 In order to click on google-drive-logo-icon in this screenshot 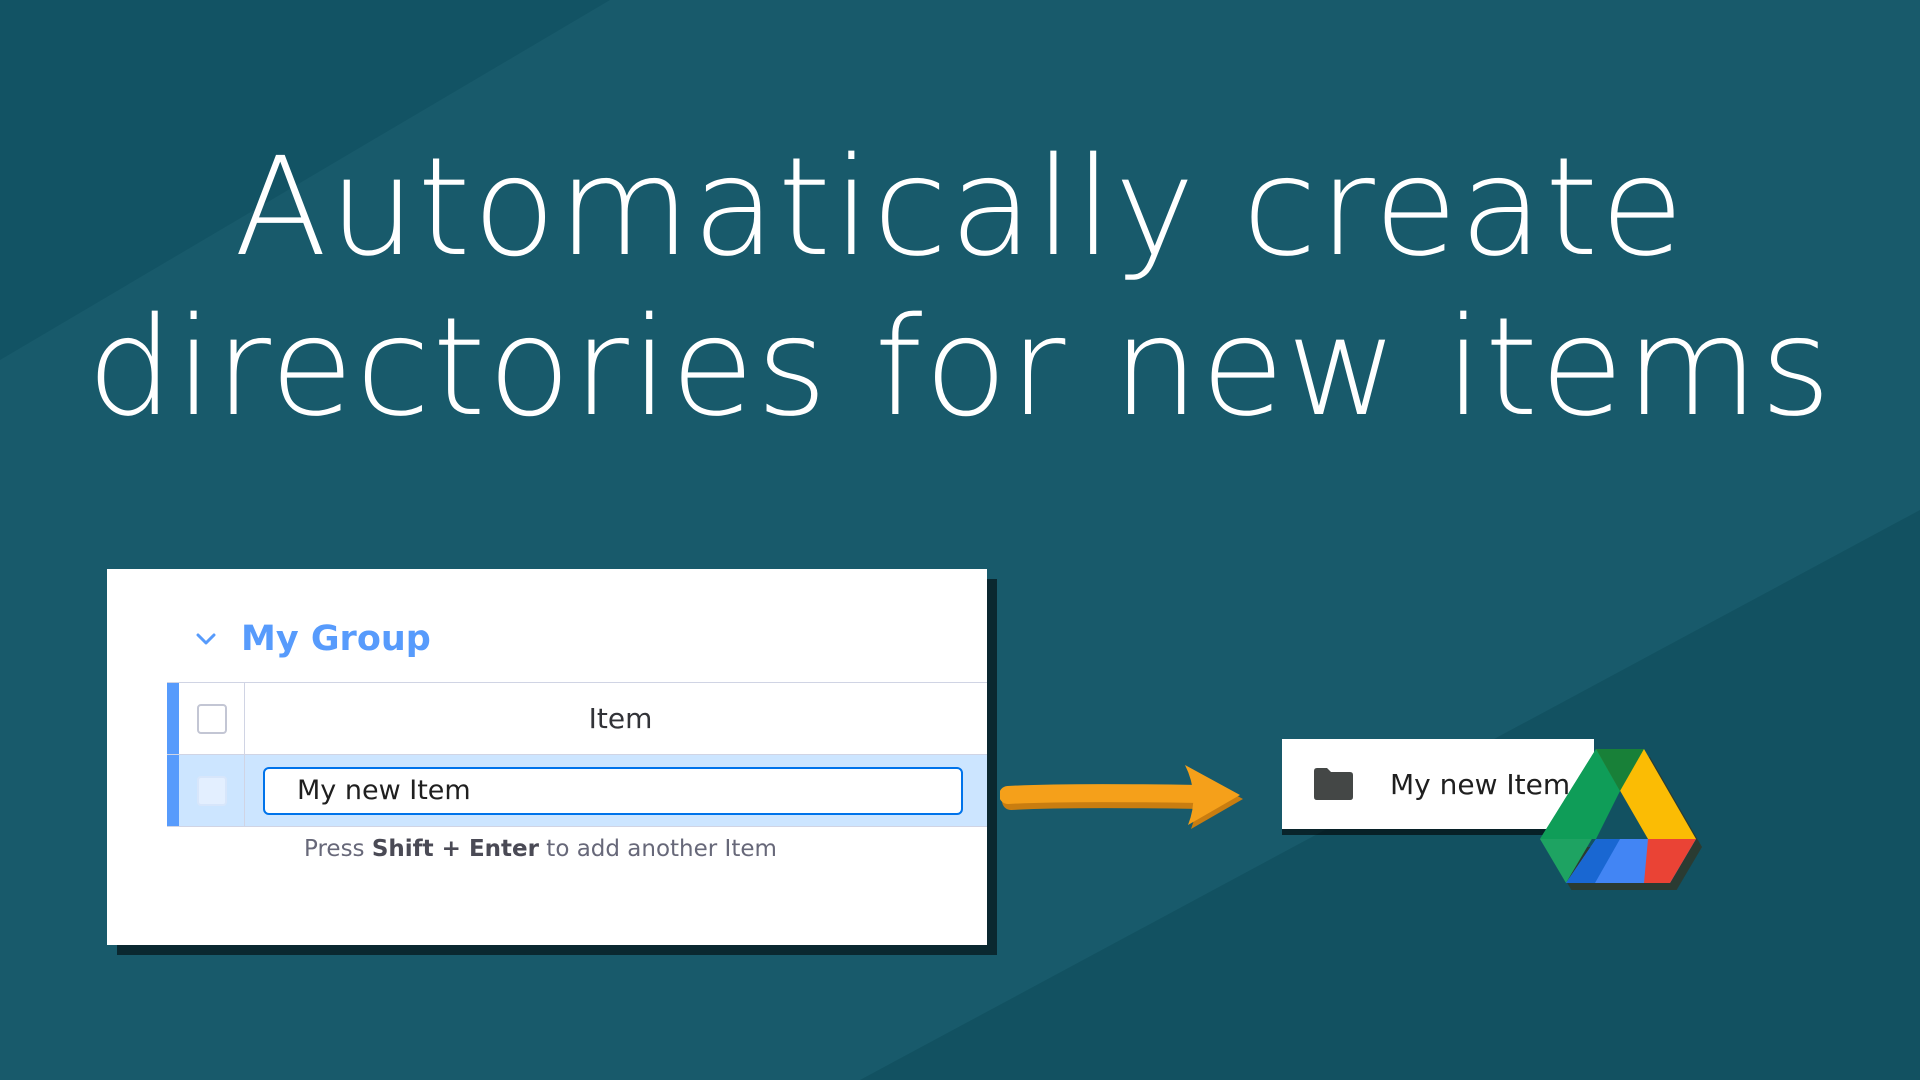, I will do `click(1621, 819)`.